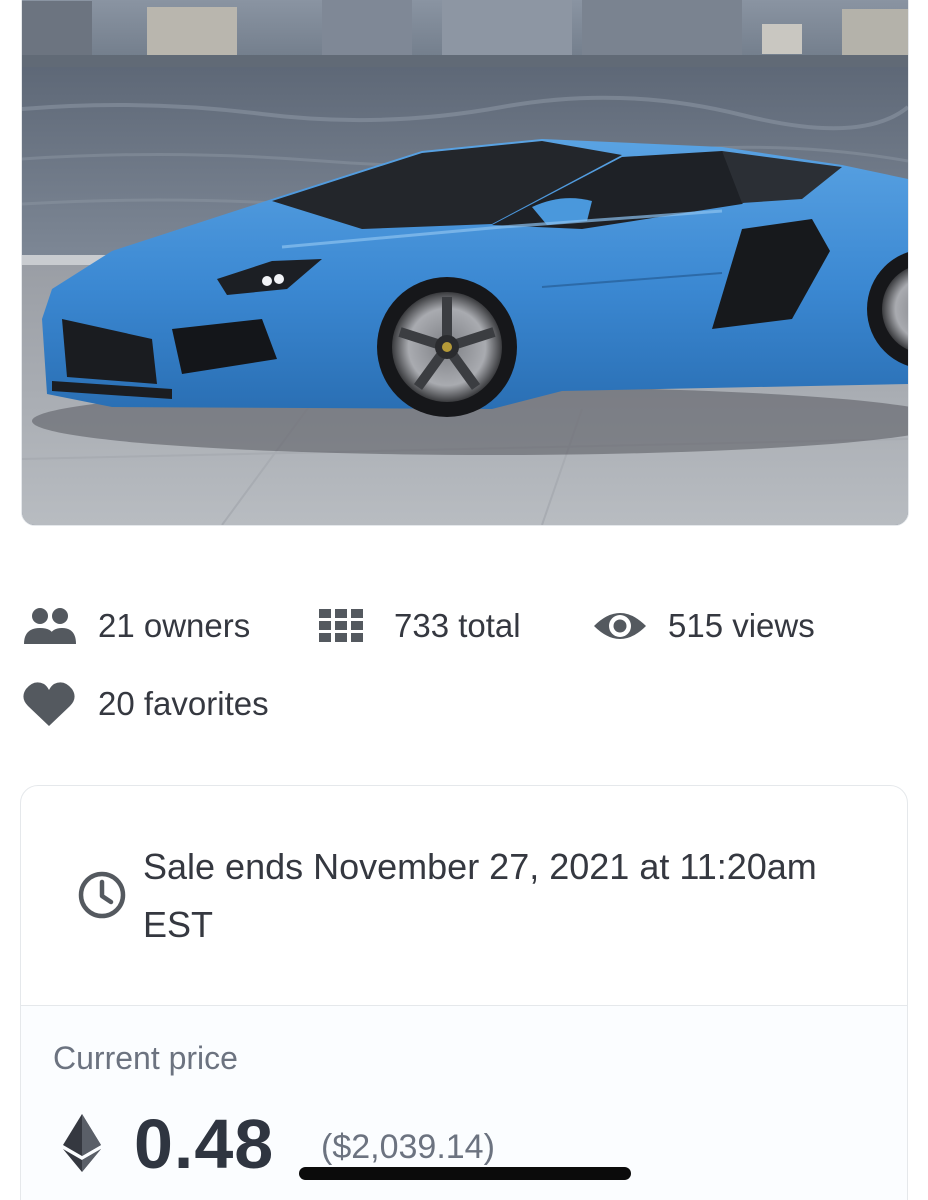 The image size is (928, 1200). Describe the element at coordinates (174, 625) in the screenshot. I see `owners-label: 21 owners` at that location.